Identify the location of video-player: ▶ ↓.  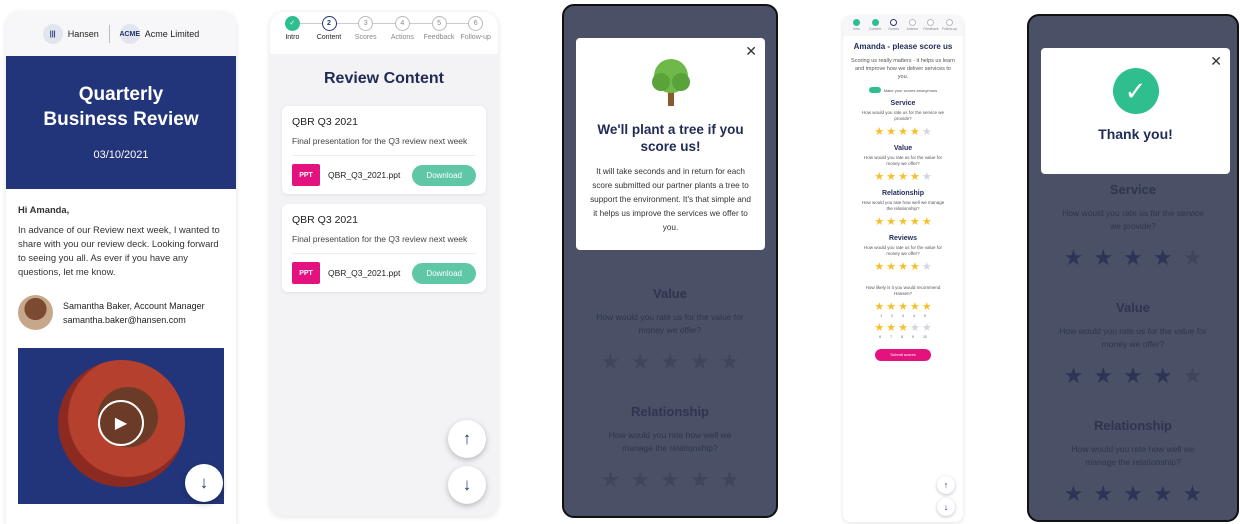
(121, 426).